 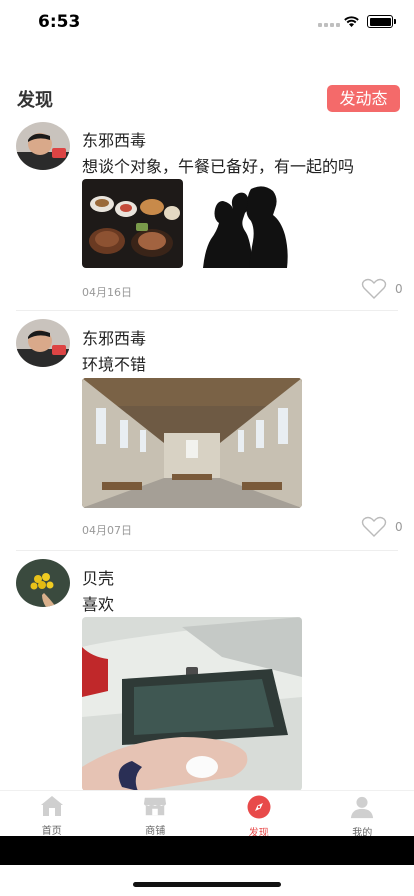 I want to click on wifi-icon, so click(x=351, y=21).